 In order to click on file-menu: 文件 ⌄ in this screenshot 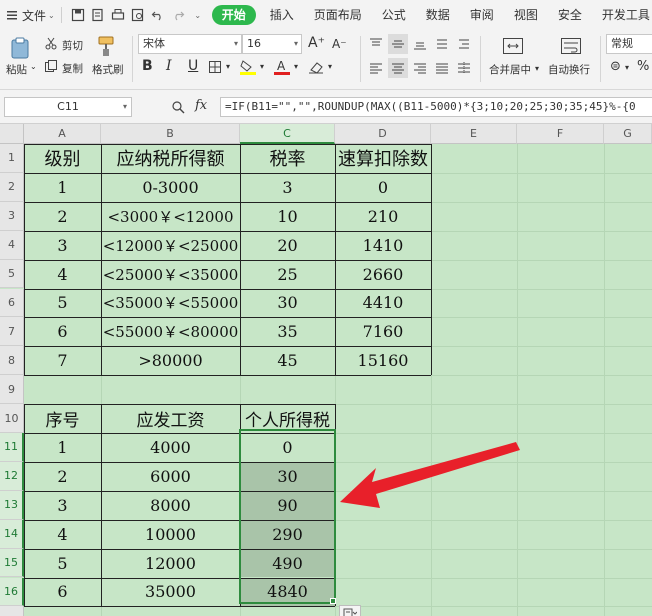, I will do `click(27, 15)`.